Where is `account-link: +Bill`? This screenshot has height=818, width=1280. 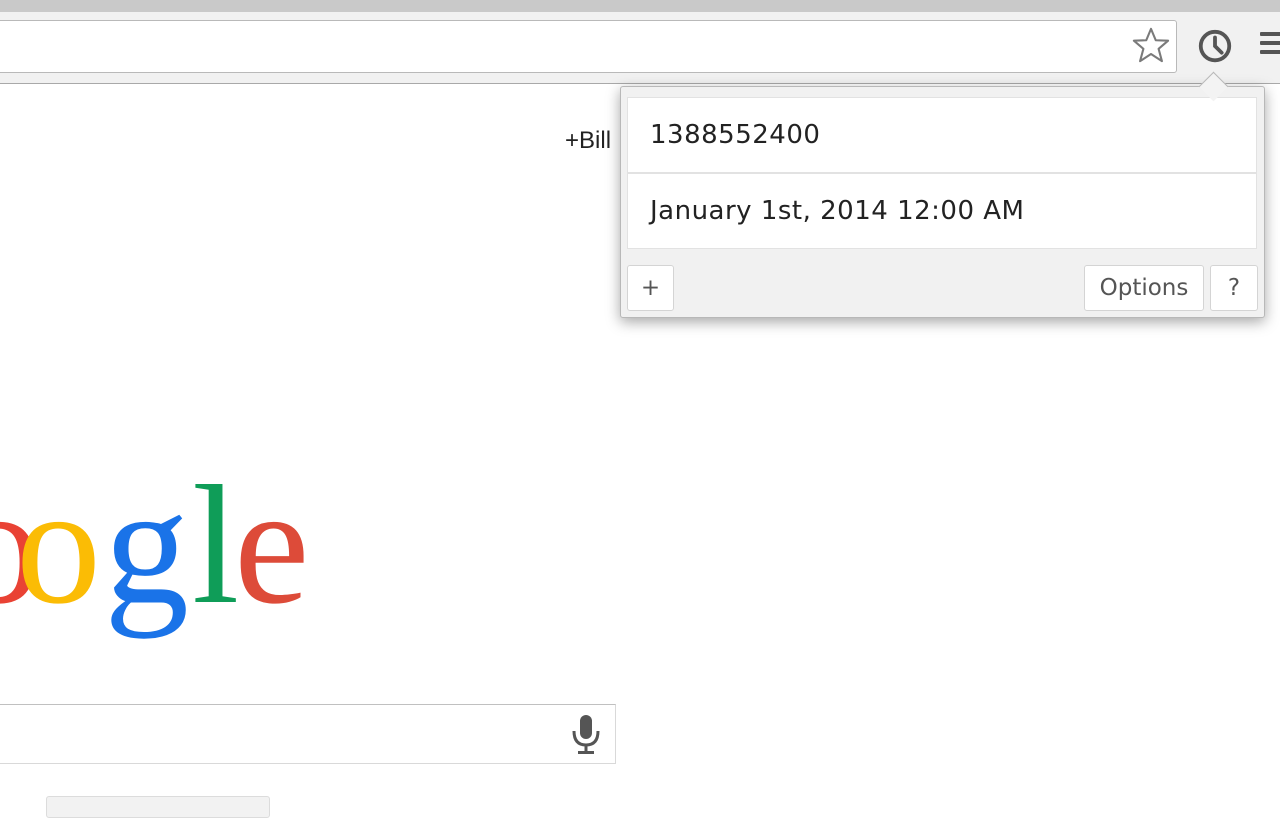 account-link: +Bill is located at coordinates (588, 141).